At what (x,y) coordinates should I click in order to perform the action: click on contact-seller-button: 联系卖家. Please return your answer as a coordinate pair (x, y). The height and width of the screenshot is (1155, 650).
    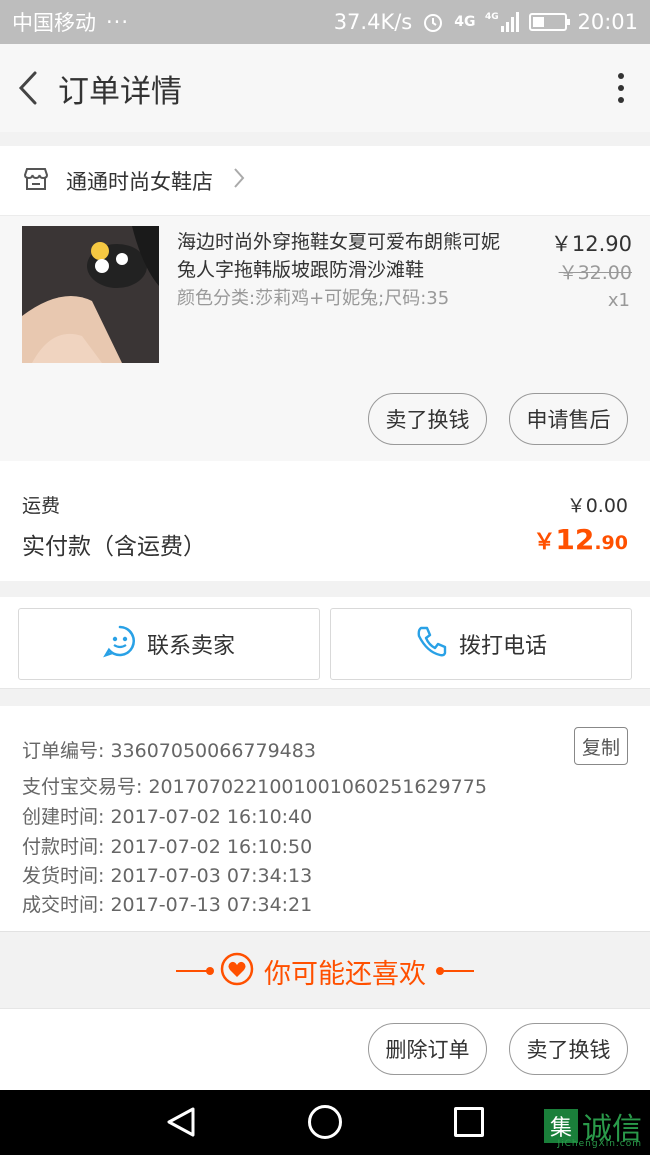
    Looking at the image, I should click on (169, 644).